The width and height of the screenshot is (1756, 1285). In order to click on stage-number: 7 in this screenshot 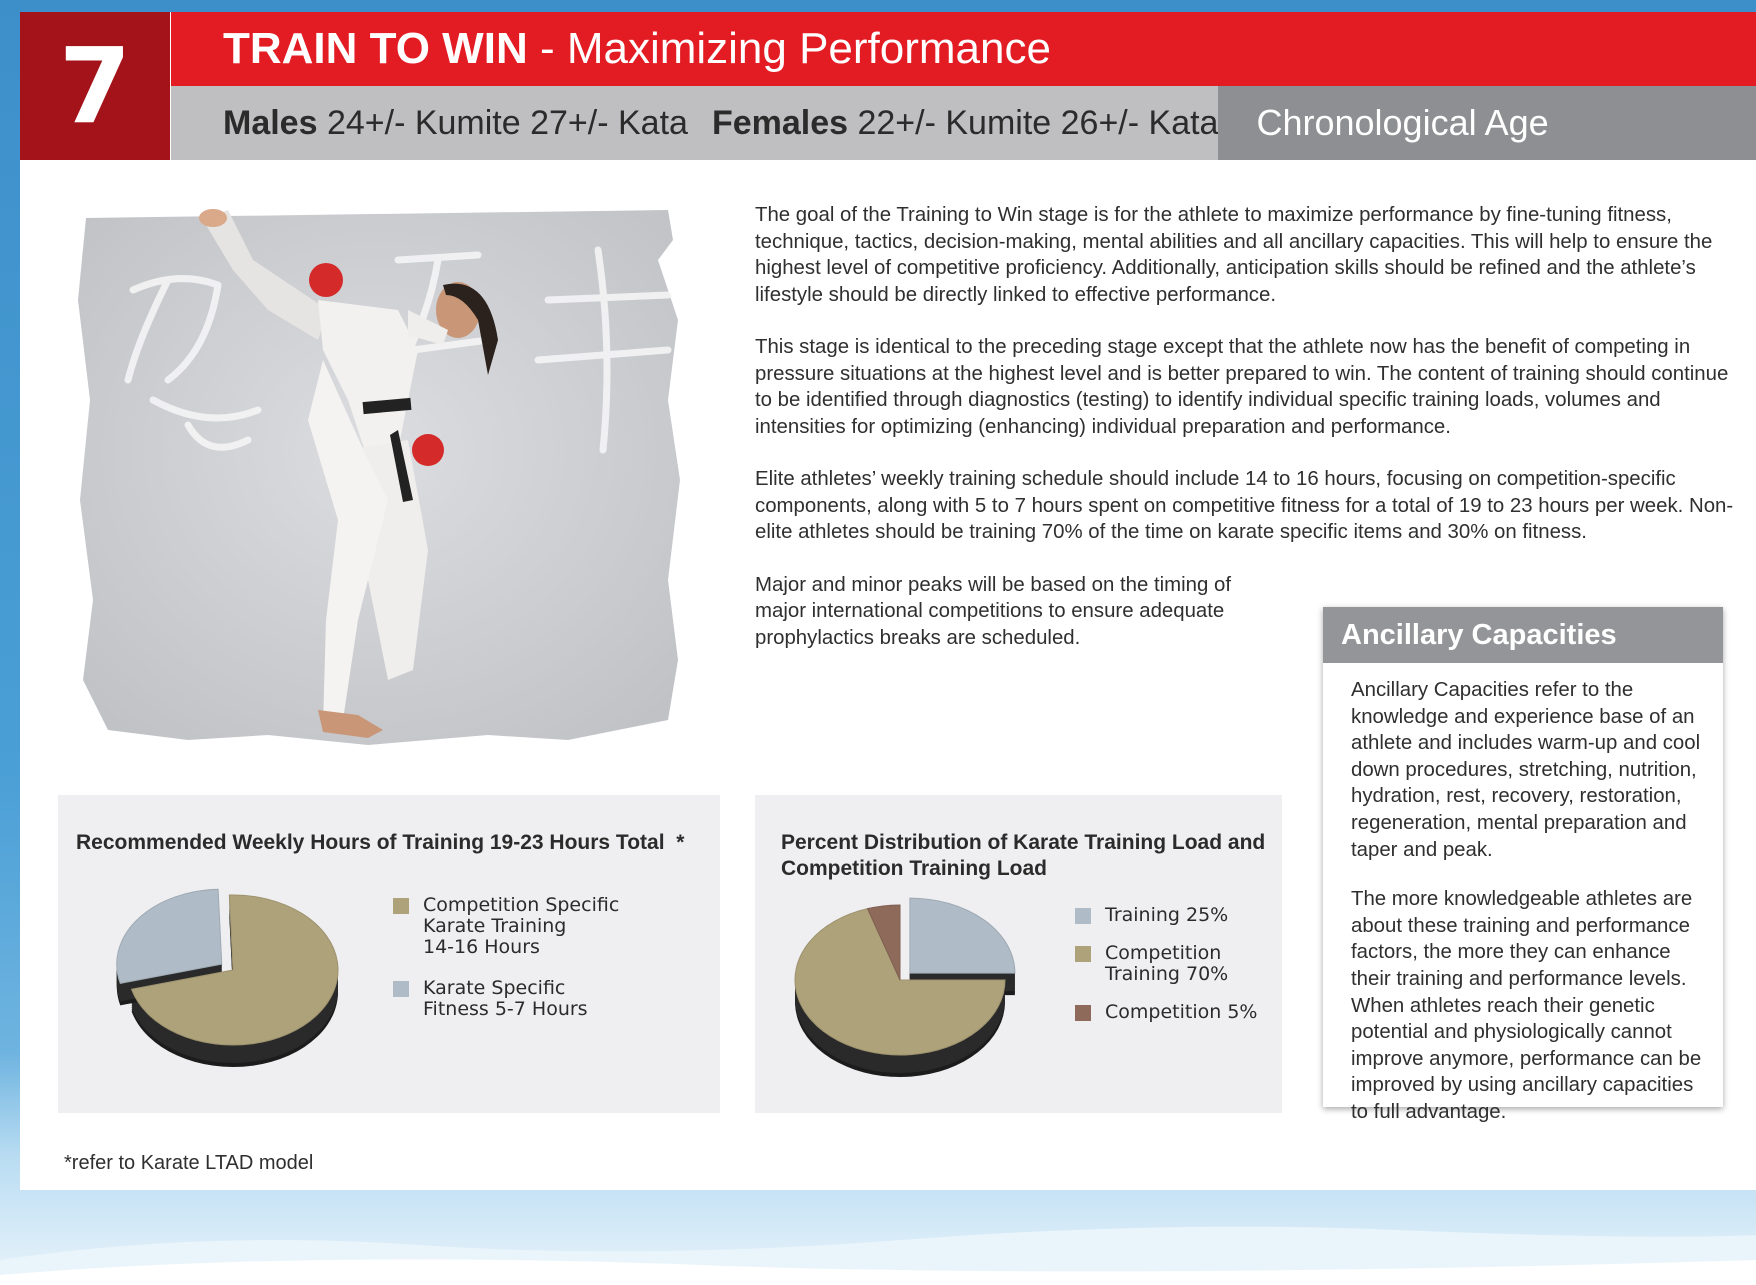, I will do `click(95, 86)`.